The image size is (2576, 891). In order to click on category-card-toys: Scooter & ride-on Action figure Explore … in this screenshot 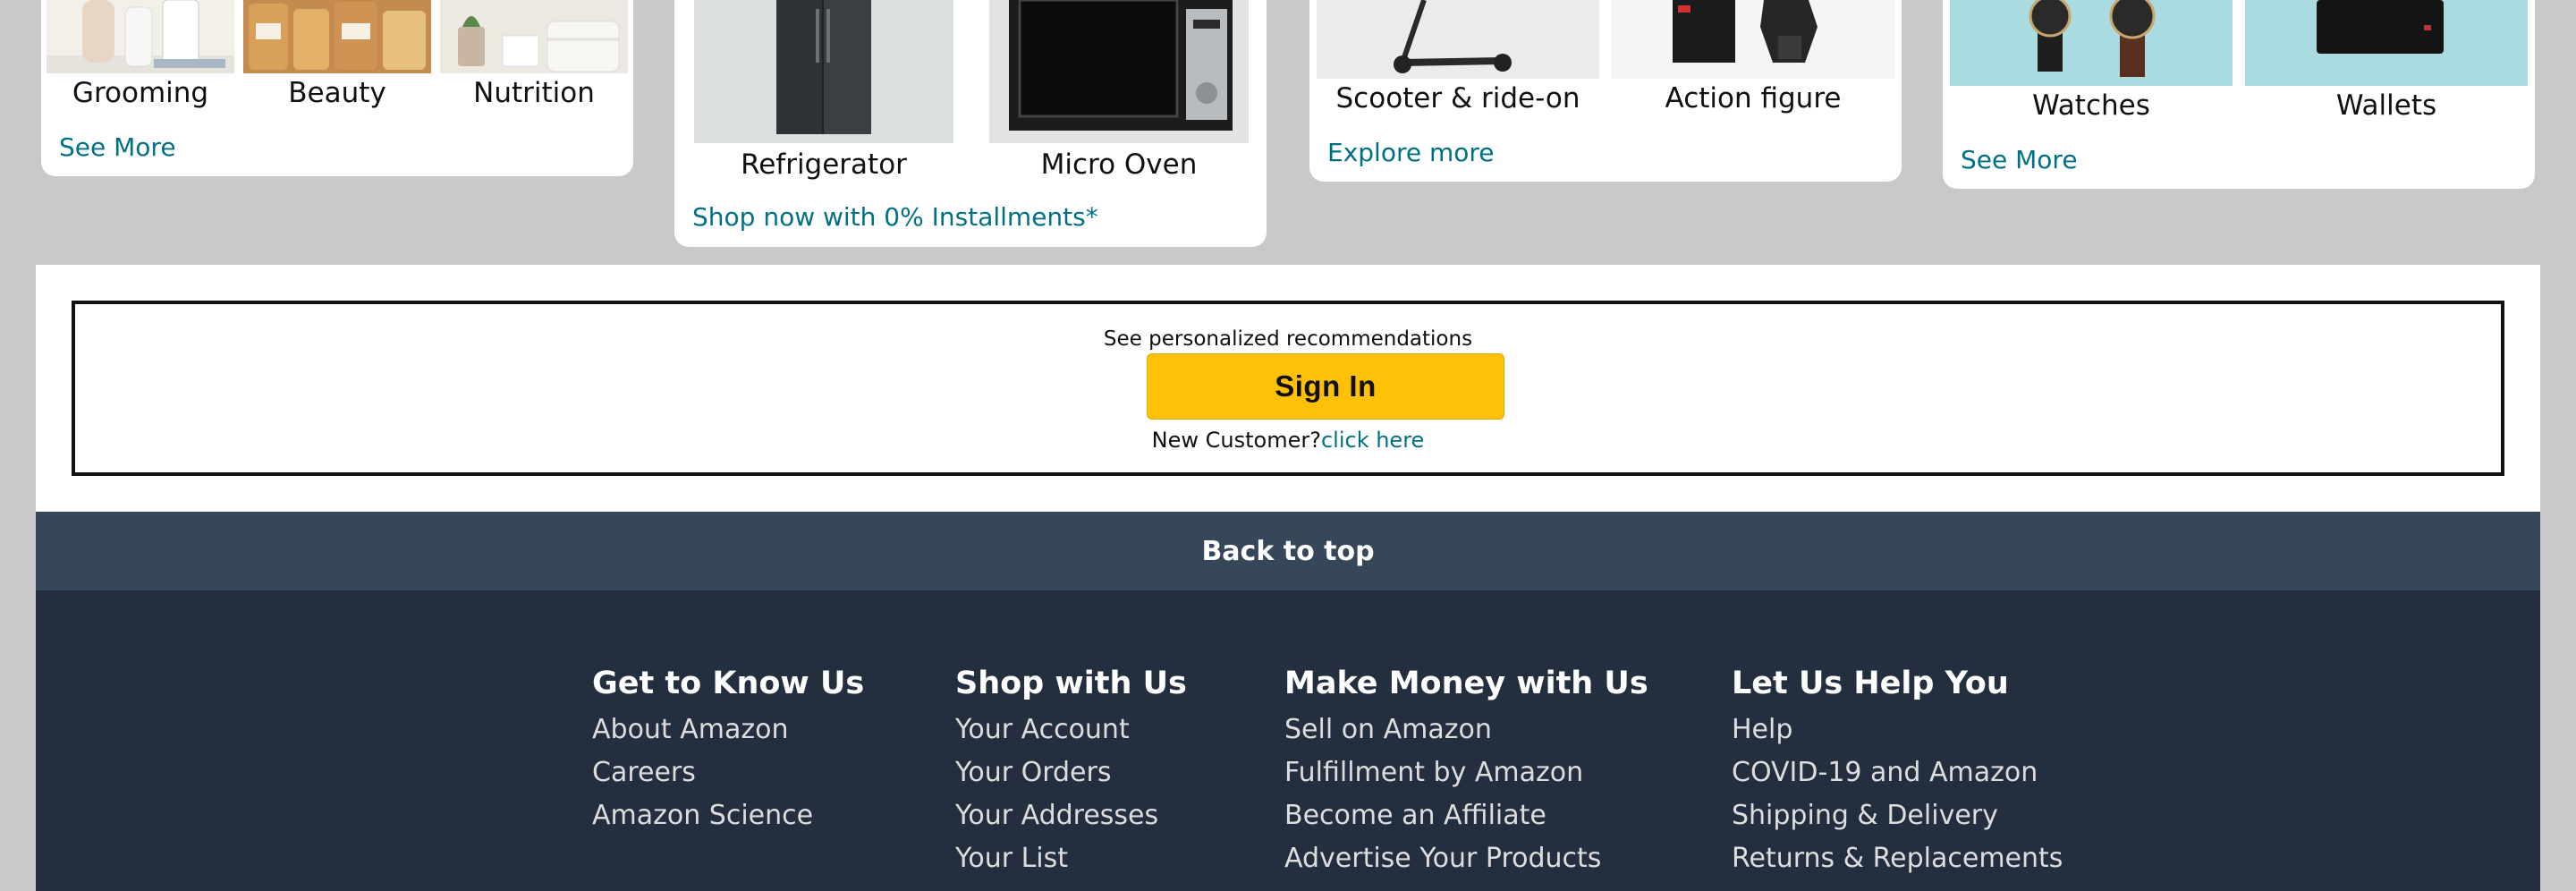, I will do `click(1605, 91)`.